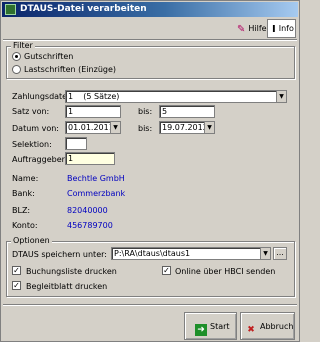 The height and width of the screenshot is (342, 320). Describe the element at coordinates (32, 144) in the screenshot. I see `selektion-label: Selektion:` at that location.